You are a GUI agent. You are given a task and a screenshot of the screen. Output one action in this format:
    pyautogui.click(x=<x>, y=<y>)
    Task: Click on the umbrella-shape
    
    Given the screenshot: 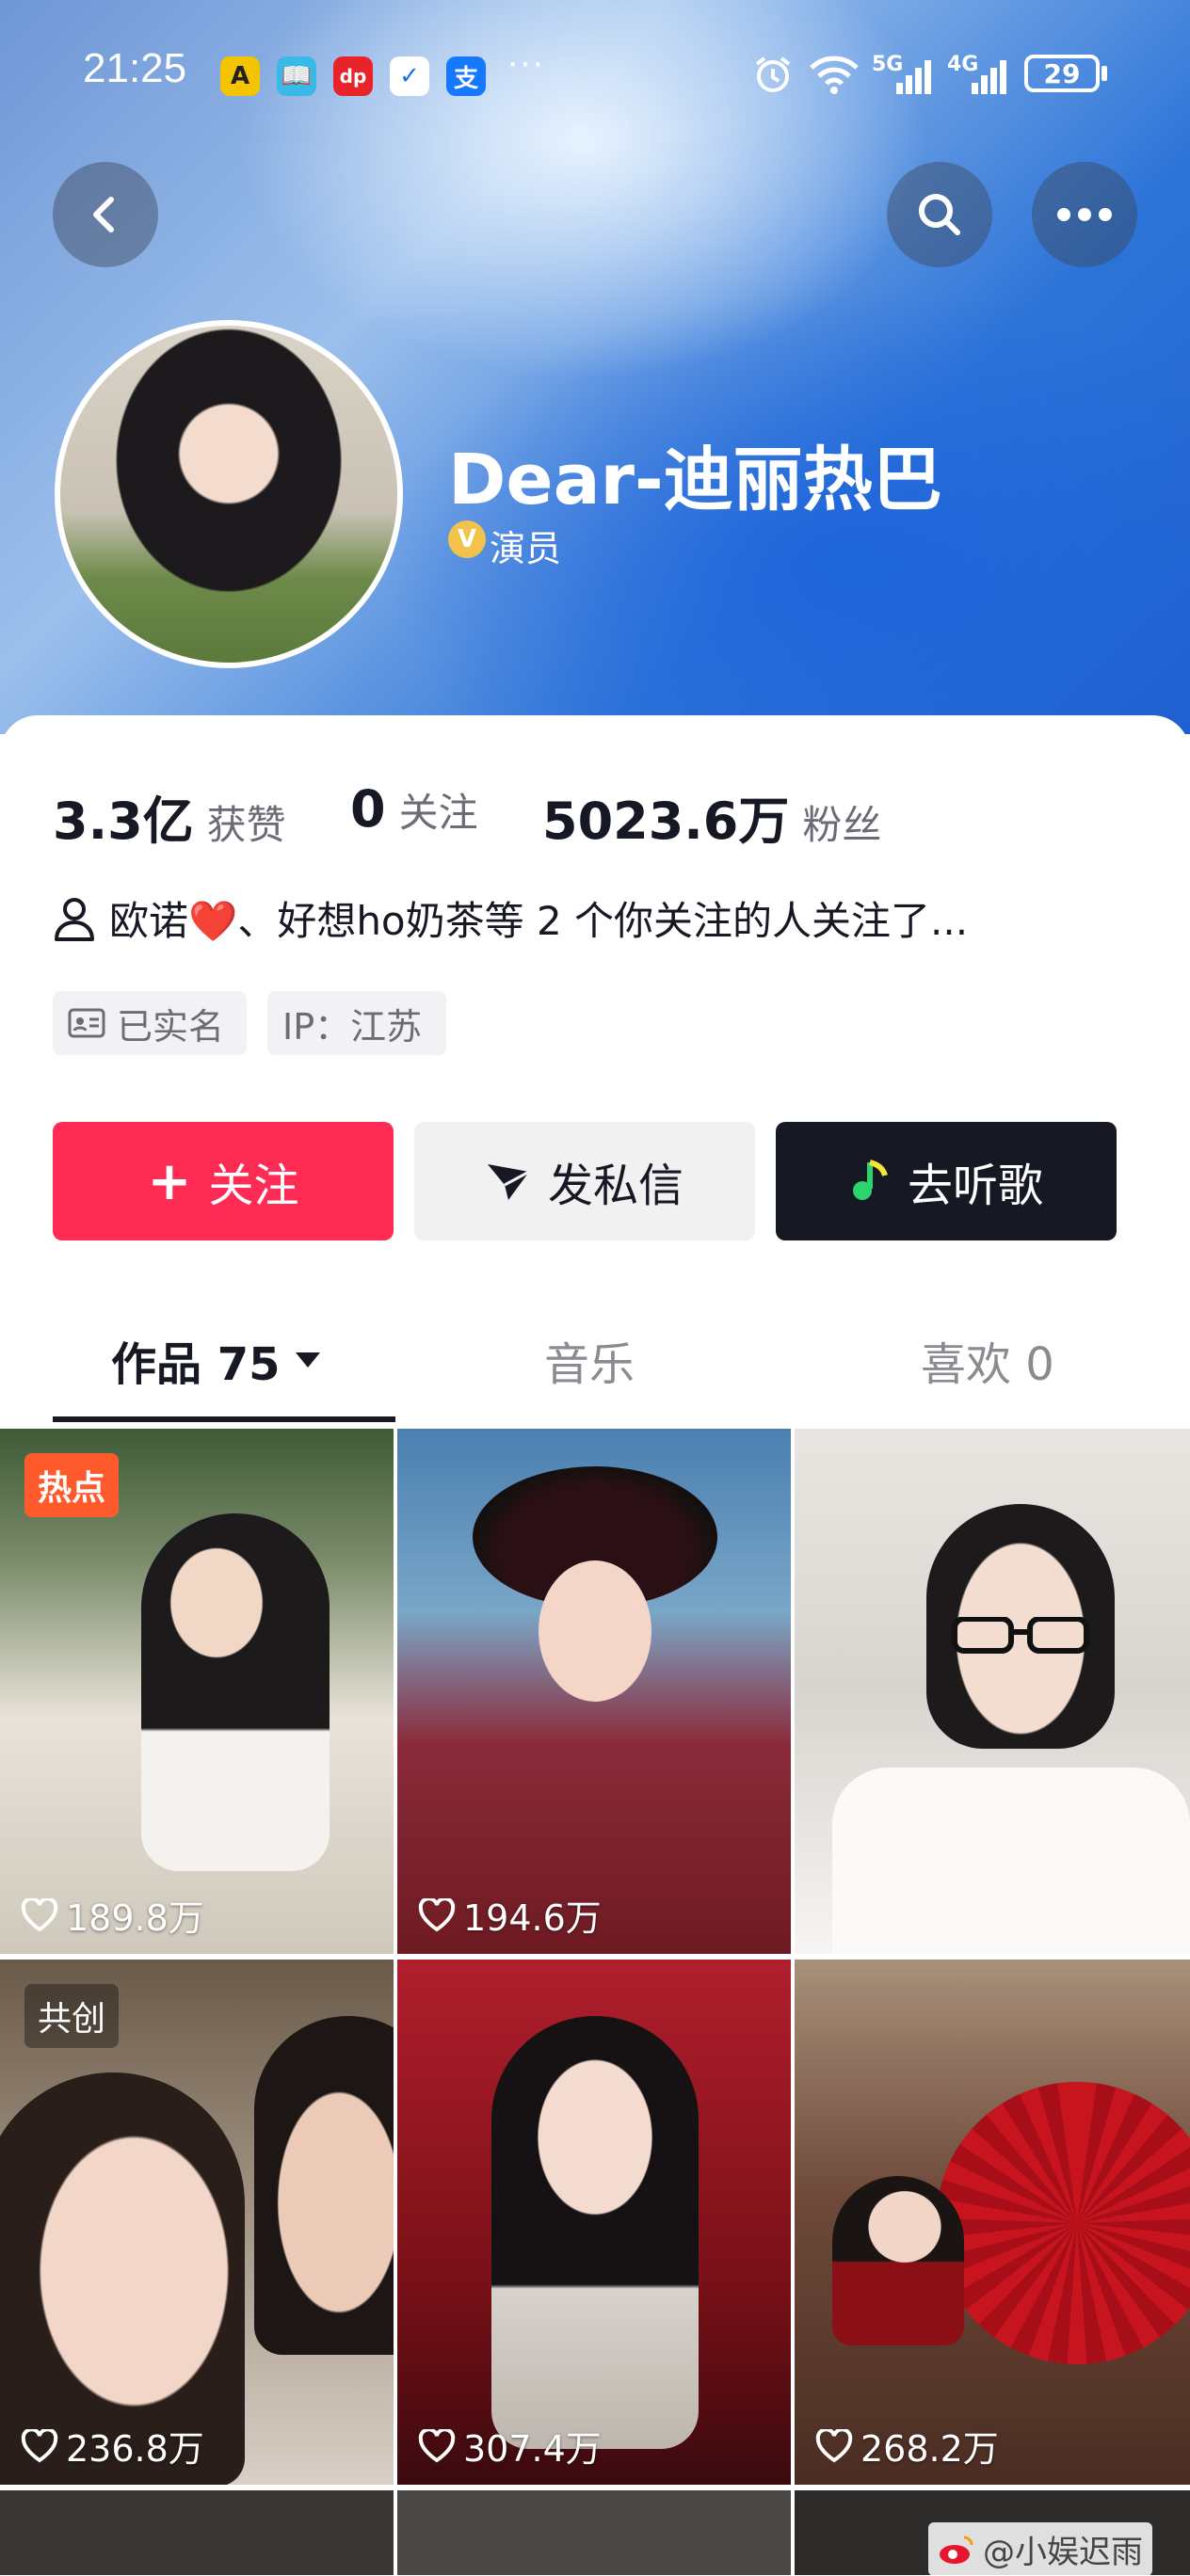 What is the action you would take?
    pyautogui.click(x=1063, y=2223)
    